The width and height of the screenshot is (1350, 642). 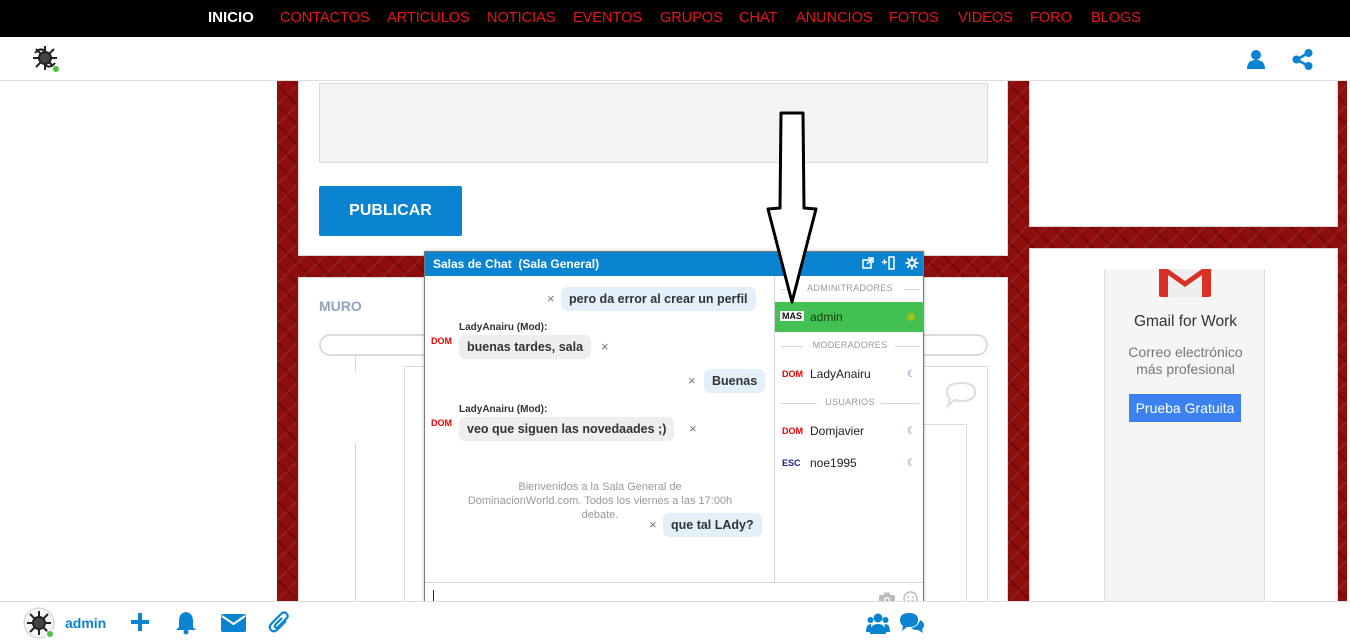 What do you see at coordinates (1302, 59) in the screenshot?
I see `share-icon` at bounding box center [1302, 59].